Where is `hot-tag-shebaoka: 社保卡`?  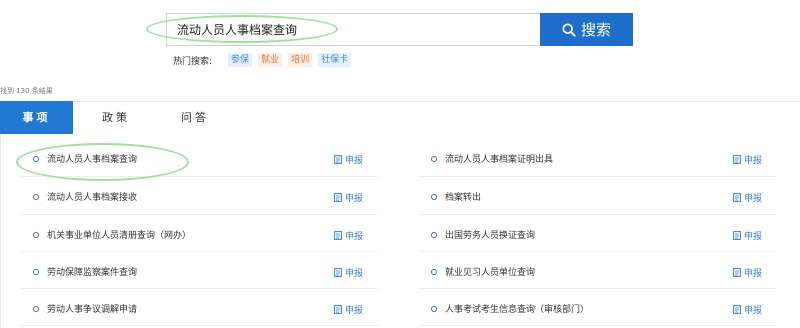
hot-tag-shebaoka: 社保卡 is located at coordinates (335, 60).